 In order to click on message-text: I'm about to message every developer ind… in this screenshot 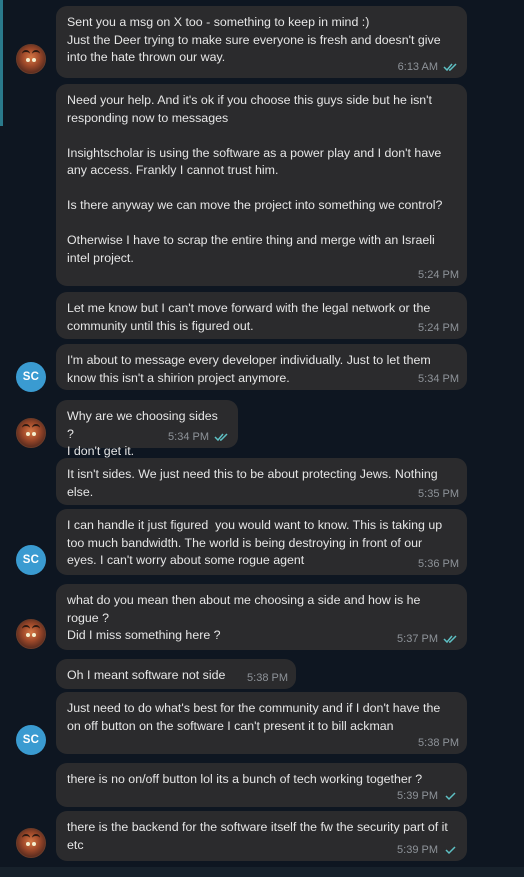, I will do `click(251, 369)`.